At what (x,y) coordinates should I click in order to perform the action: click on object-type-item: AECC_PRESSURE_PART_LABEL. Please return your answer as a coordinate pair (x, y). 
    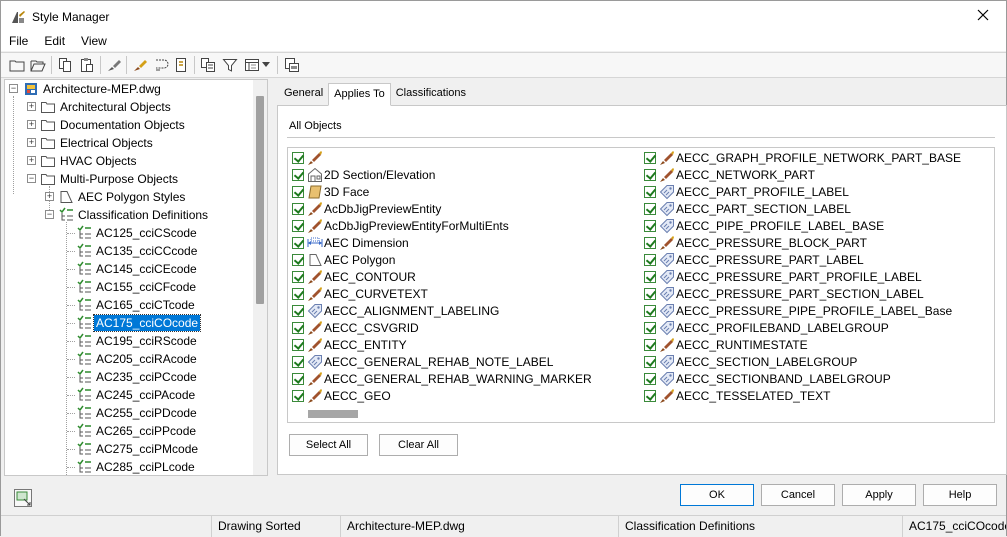
    Looking at the image, I should click on (754, 259).